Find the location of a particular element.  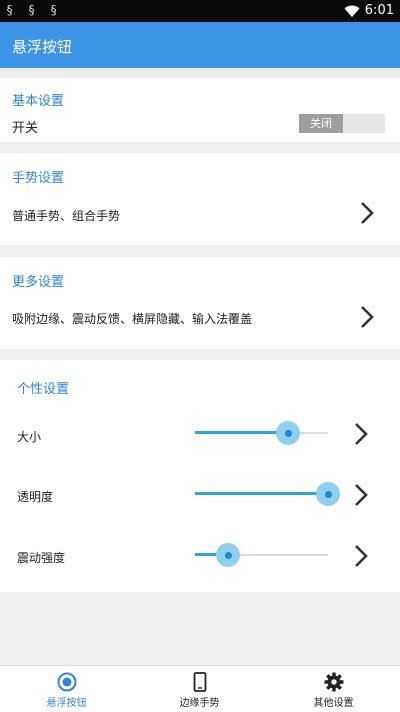

size-slider is located at coordinates (261, 433).